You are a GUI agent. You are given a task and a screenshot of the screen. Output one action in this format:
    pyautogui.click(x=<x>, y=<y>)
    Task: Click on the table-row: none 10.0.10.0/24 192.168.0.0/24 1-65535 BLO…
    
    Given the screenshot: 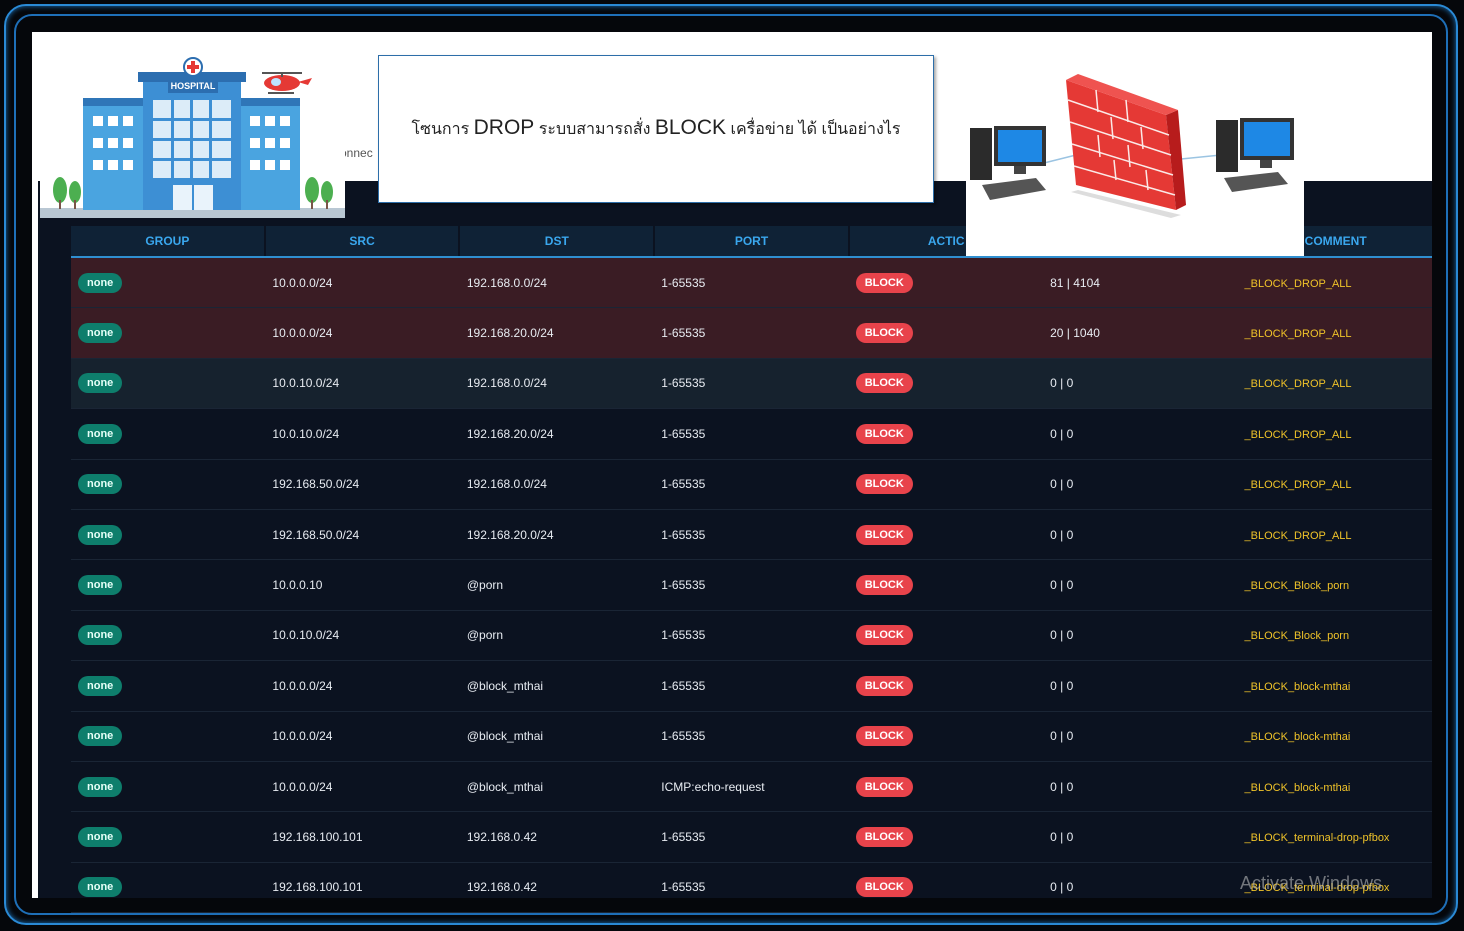 What is the action you would take?
    pyautogui.click(x=751, y=384)
    